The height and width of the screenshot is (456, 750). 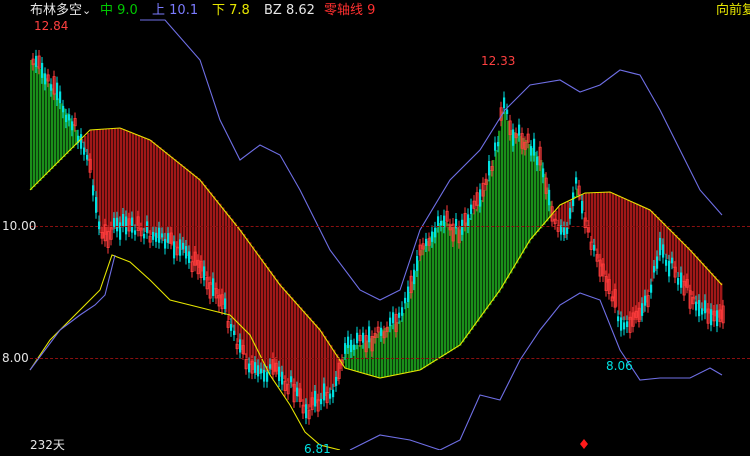 I want to click on bz-label: BZ, so click(x=273, y=10).